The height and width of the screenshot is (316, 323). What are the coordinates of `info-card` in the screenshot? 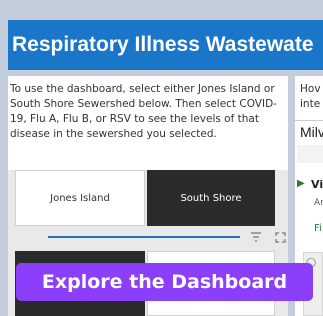 It's located at (310, 154).